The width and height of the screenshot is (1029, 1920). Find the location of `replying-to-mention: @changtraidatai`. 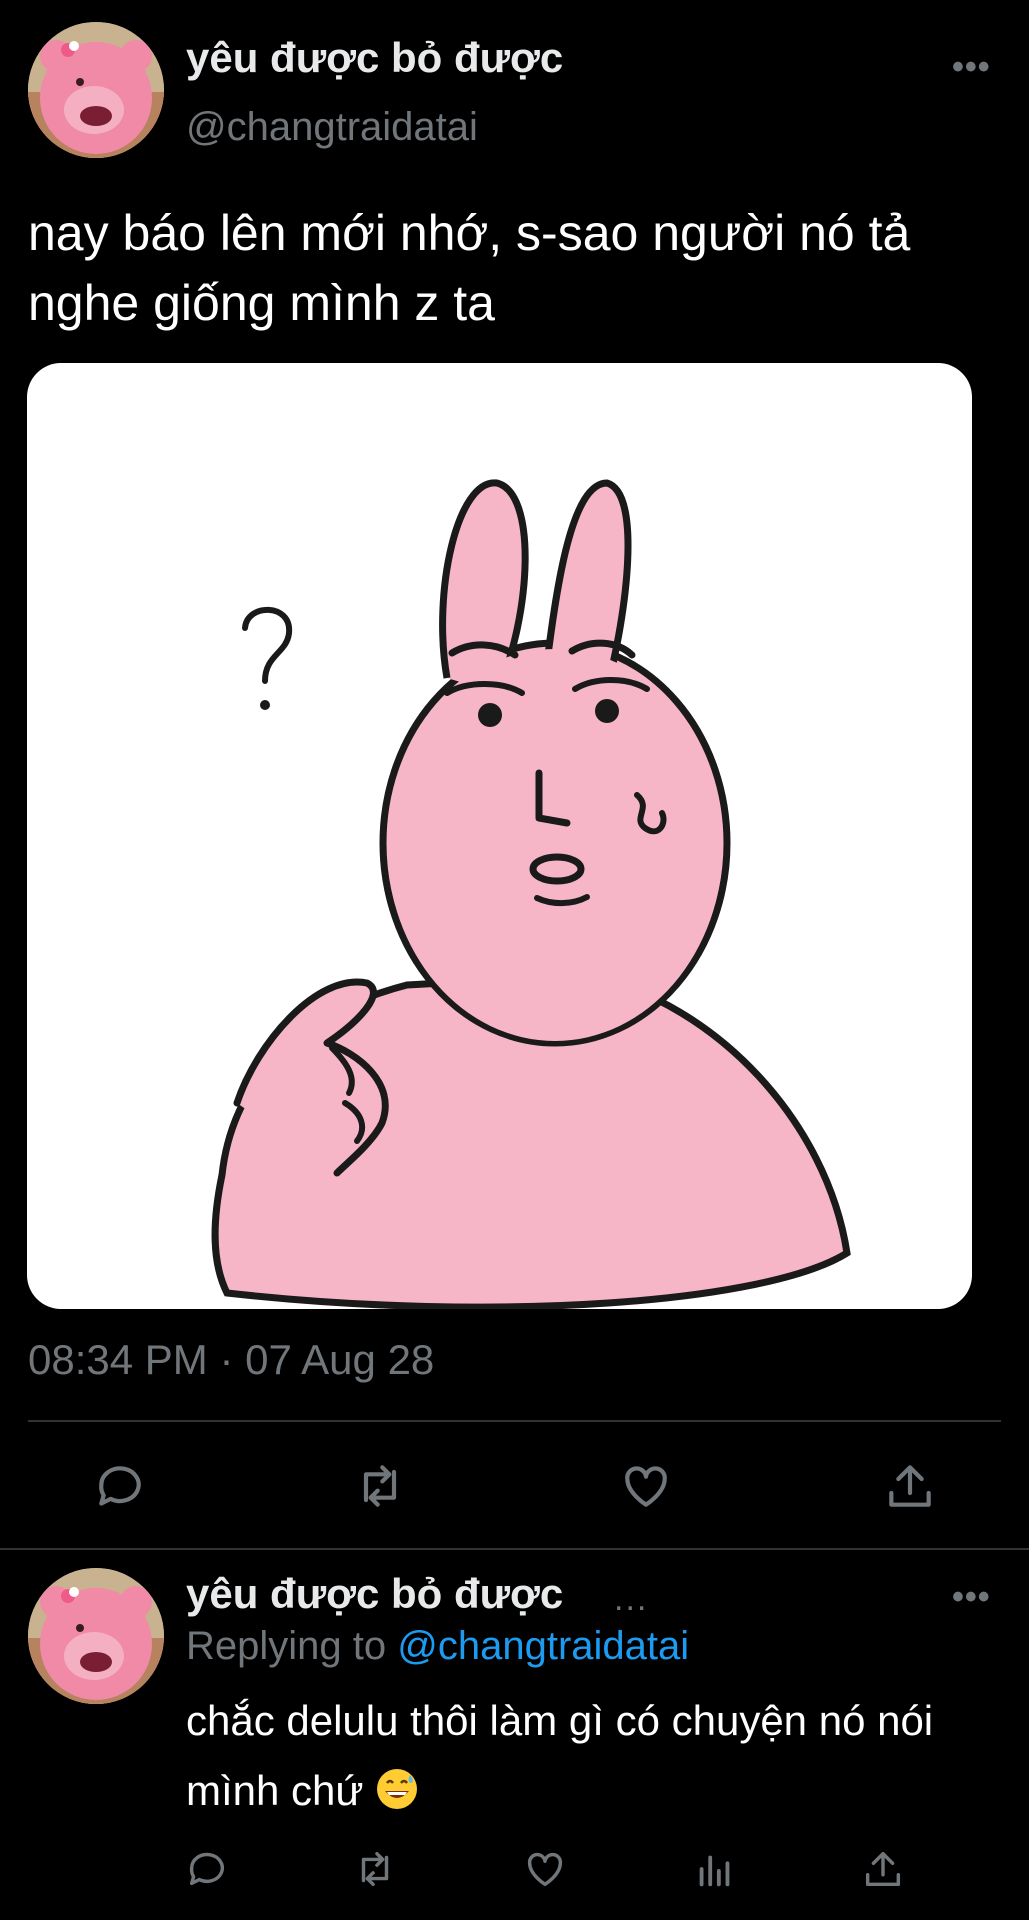

replying-to-mention: @changtraidatai is located at coordinates (543, 1646).